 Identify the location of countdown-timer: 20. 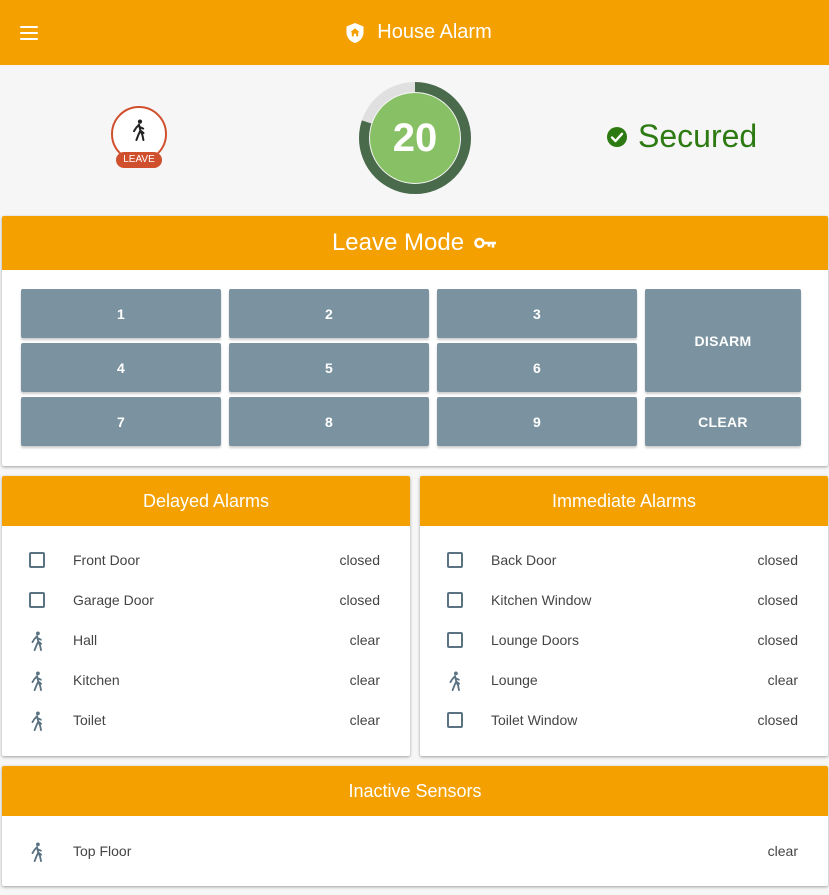
(415, 138).